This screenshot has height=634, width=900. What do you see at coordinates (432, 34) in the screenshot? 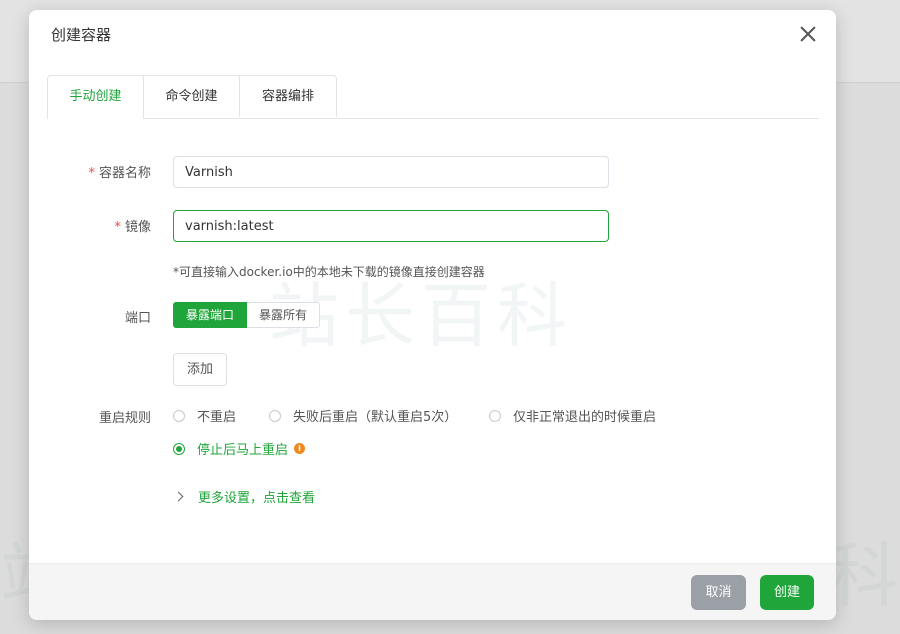
I see `dialog-header: 创建容器` at bounding box center [432, 34].